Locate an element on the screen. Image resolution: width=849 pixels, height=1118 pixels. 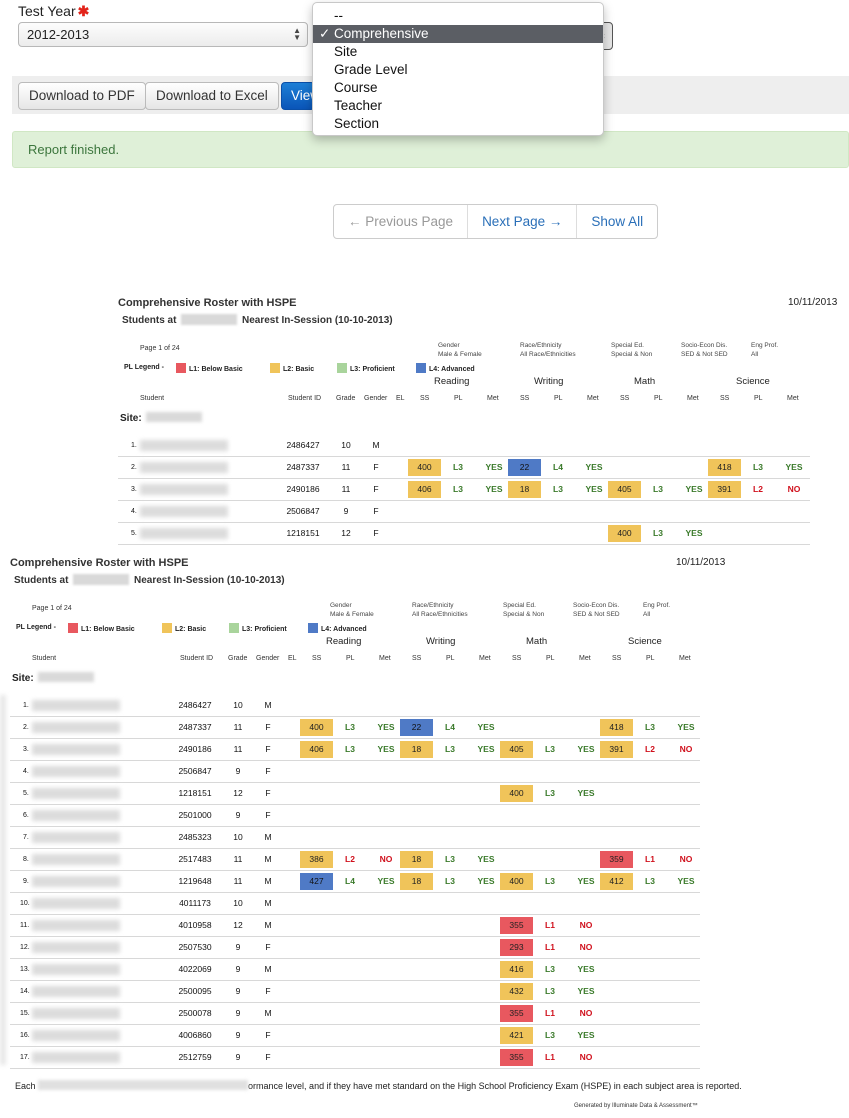
report-by-option: Teacher is located at coordinates (458, 106).